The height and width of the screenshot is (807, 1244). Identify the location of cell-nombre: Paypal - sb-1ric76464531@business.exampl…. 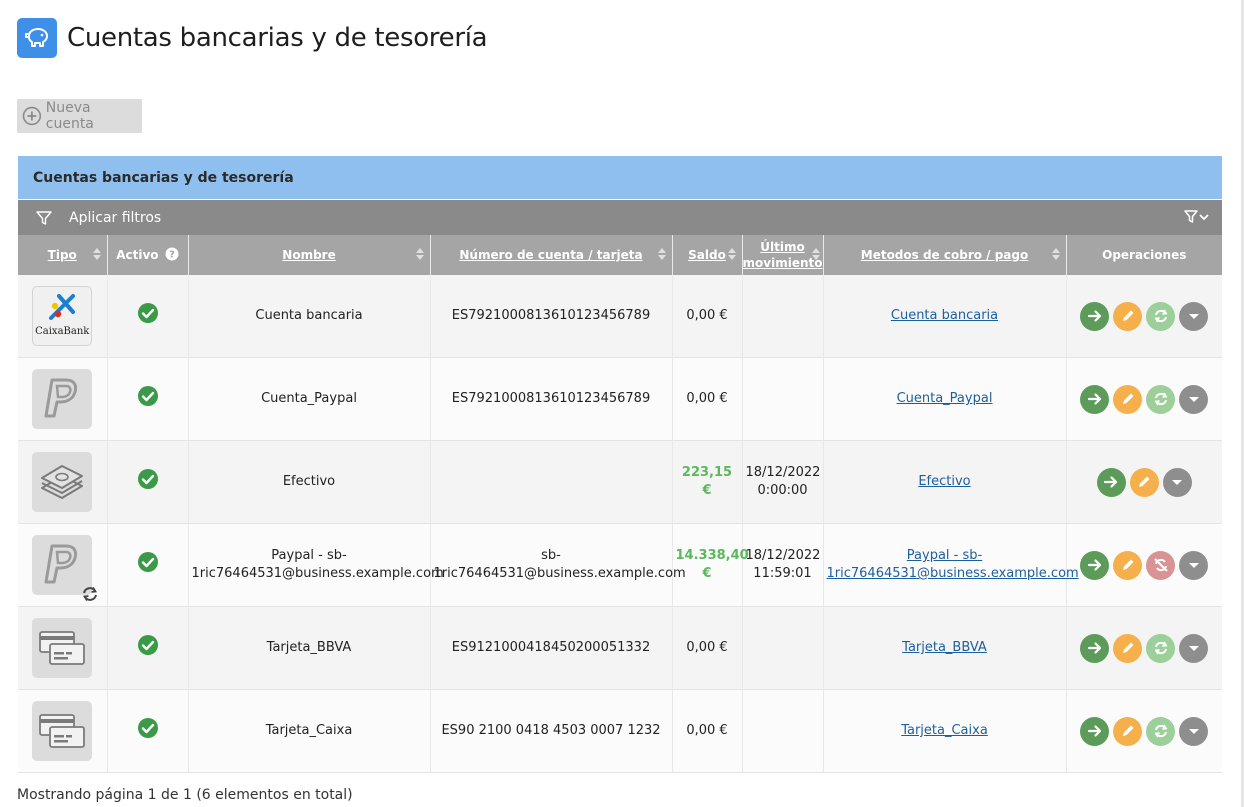
(316, 565).